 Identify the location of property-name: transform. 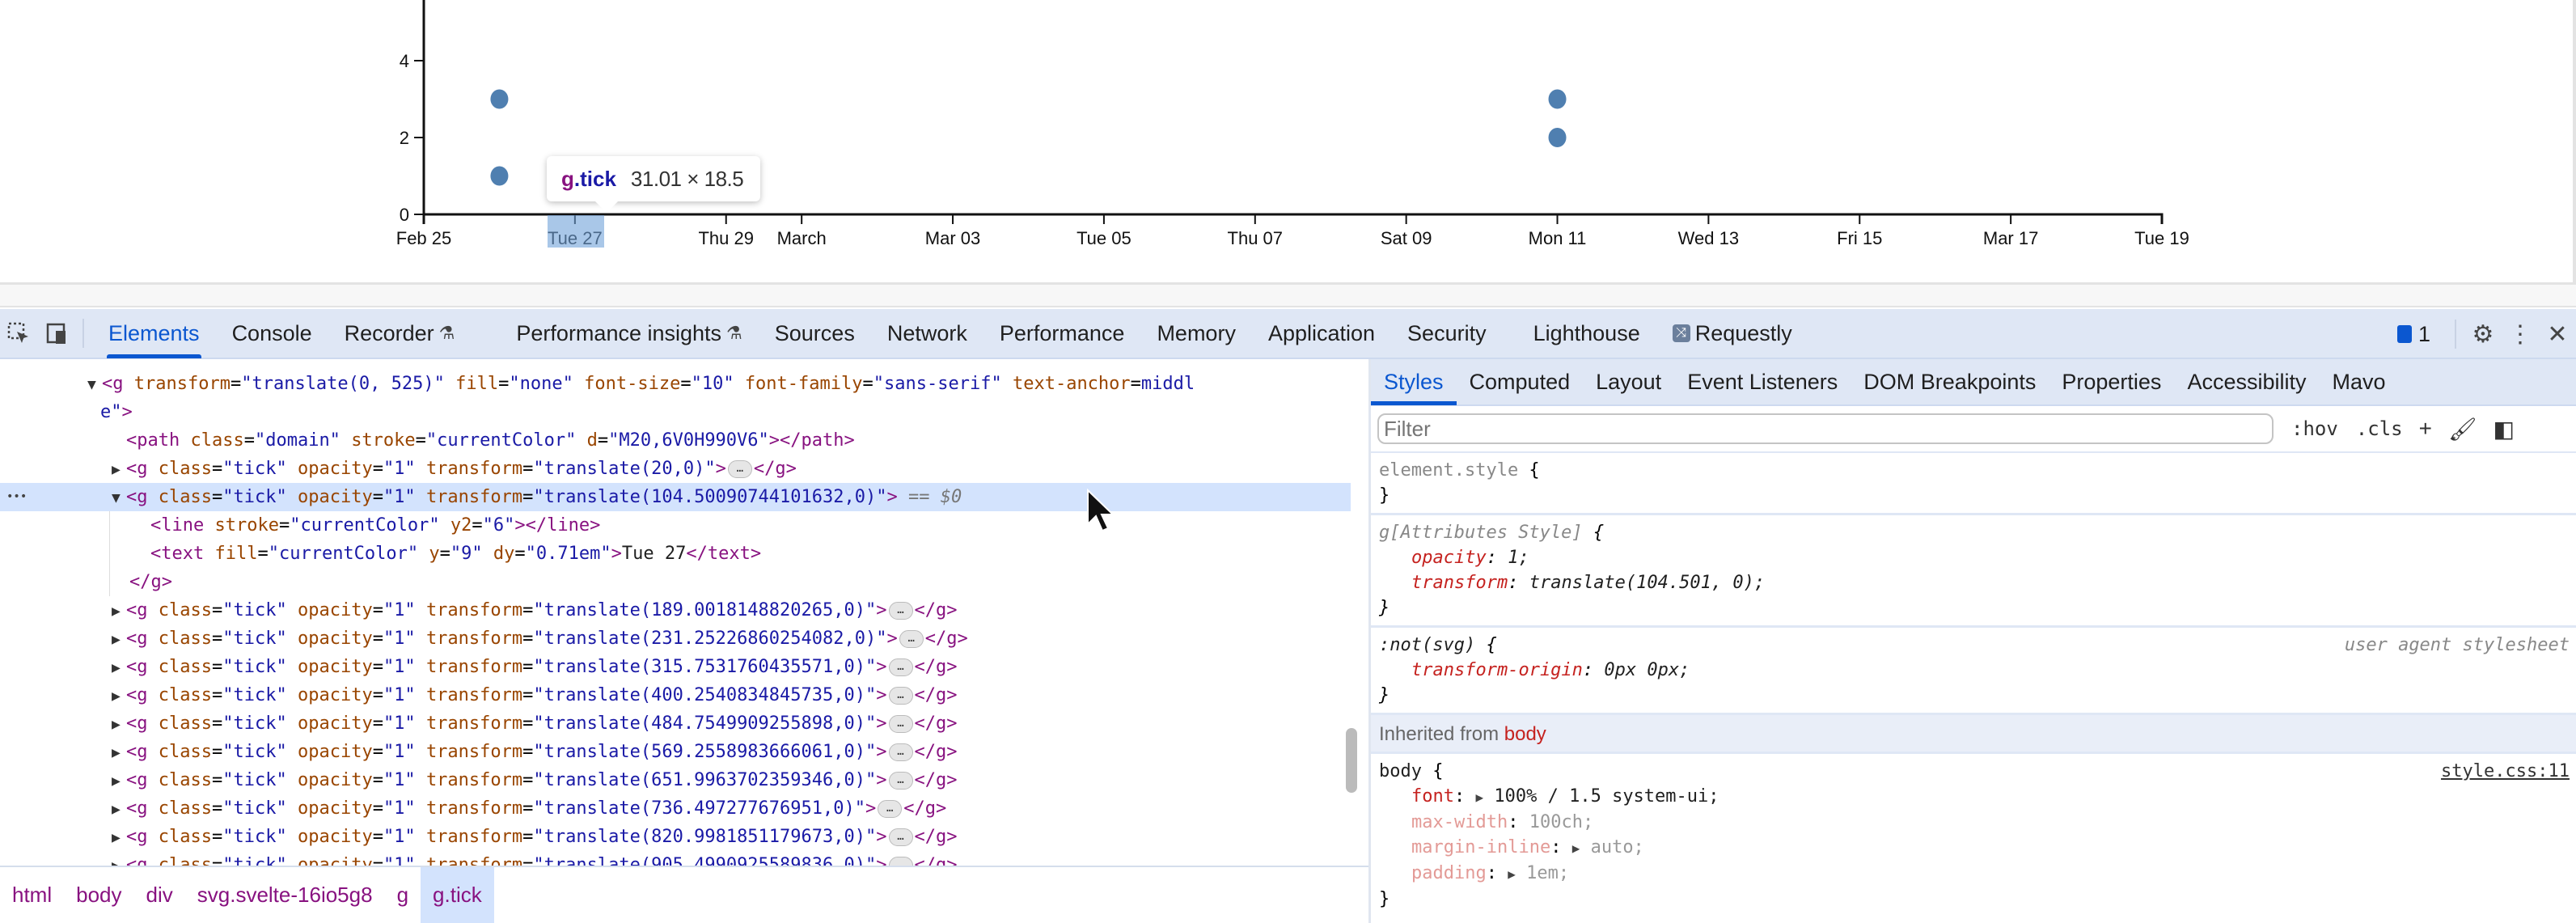
(1460, 583).